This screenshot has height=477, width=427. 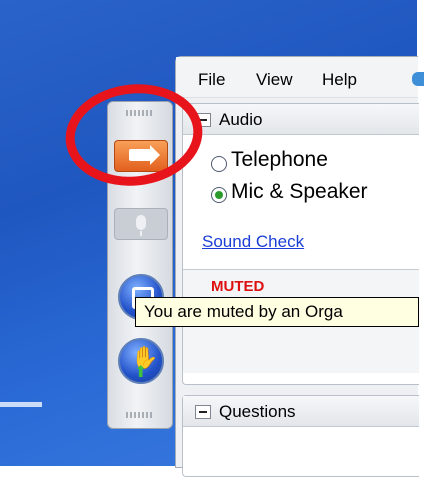 What do you see at coordinates (203, 120) in the screenshot?
I see `collapse-audio-icon` at bounding box center [203, 120].